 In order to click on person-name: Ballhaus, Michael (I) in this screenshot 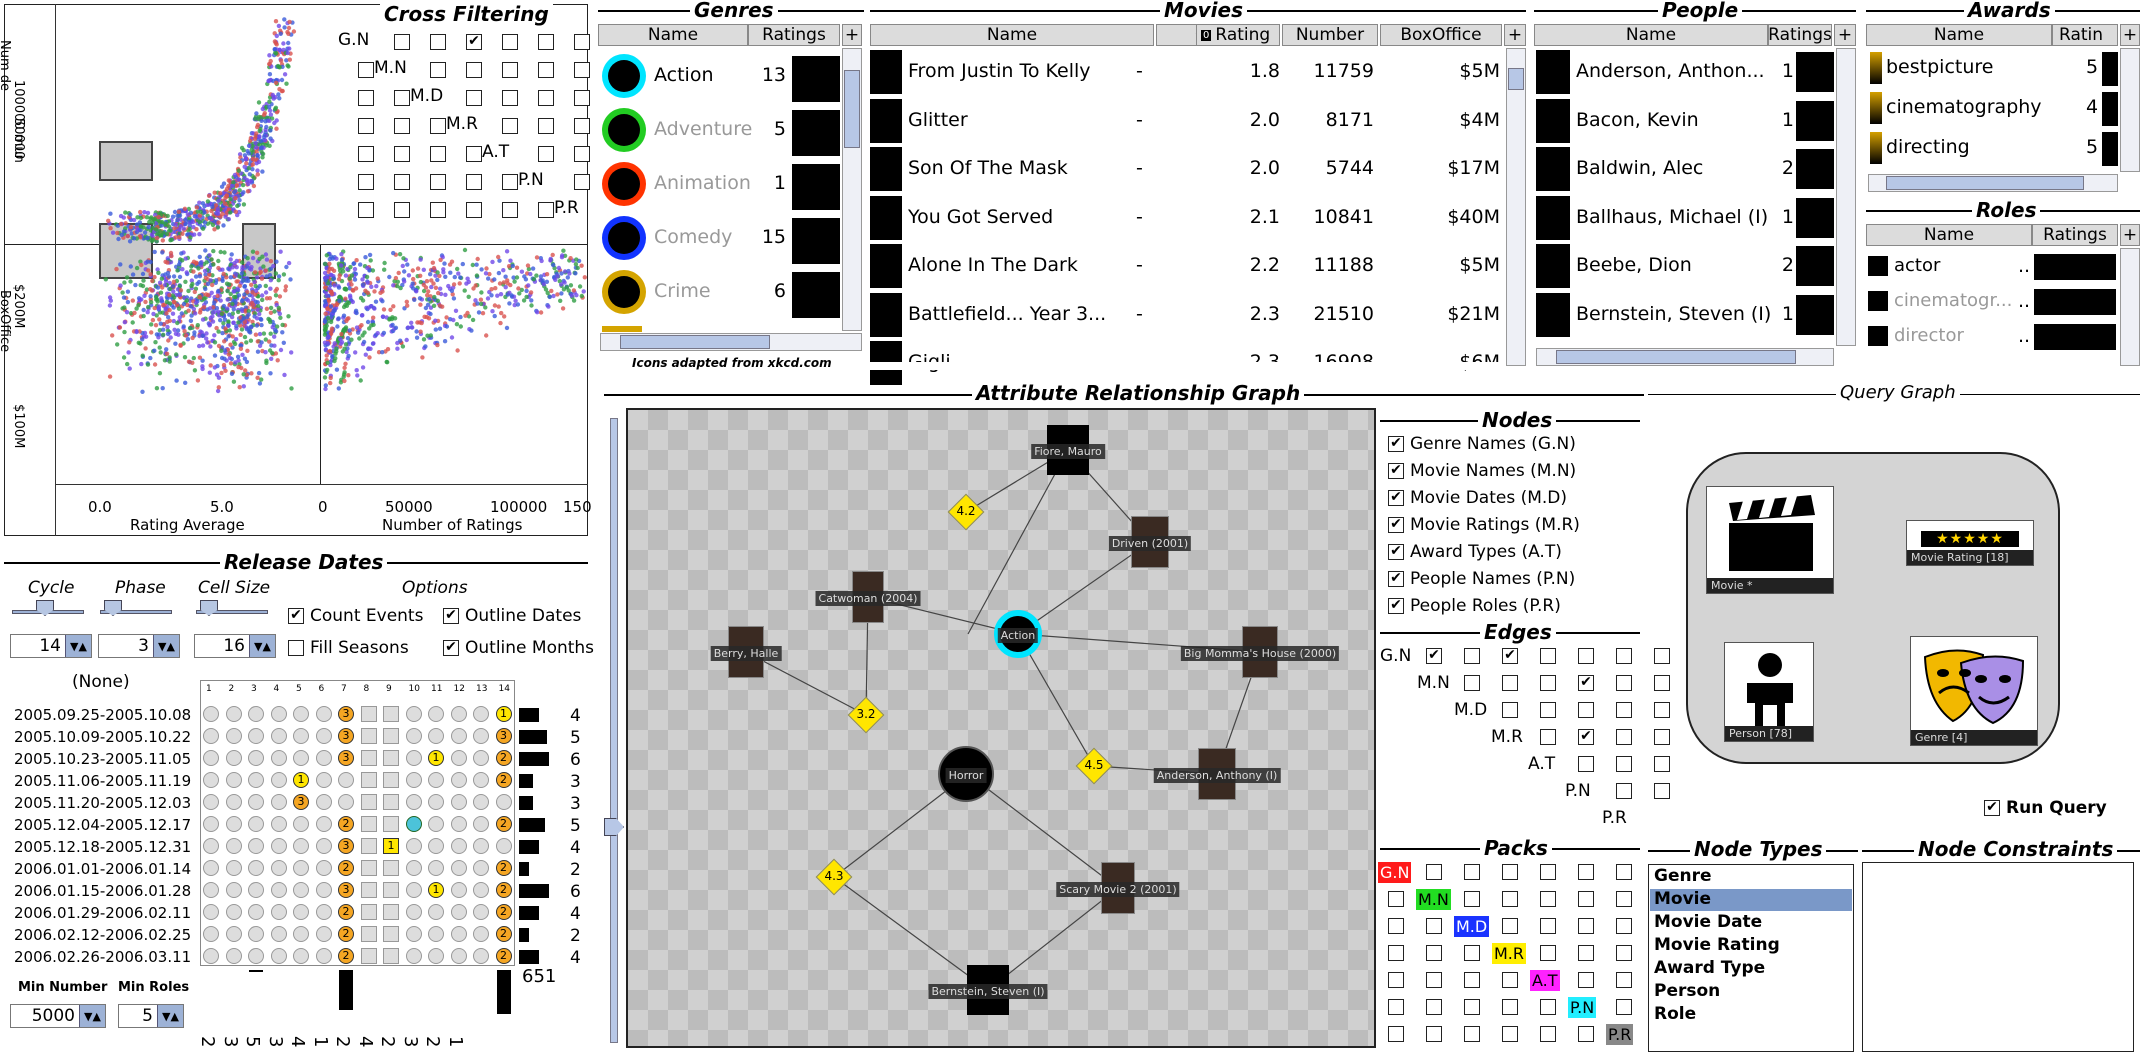, I will do `click(1672, 217)`.